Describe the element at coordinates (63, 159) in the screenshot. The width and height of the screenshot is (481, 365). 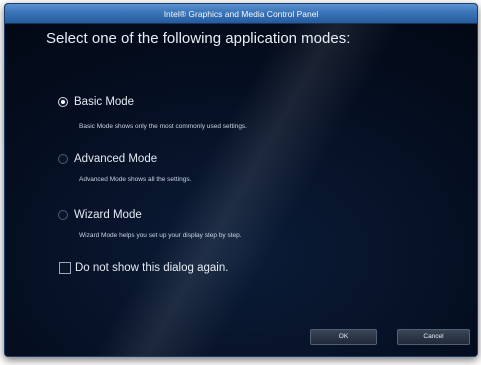
I see `advanced-mode-radio` at that location.